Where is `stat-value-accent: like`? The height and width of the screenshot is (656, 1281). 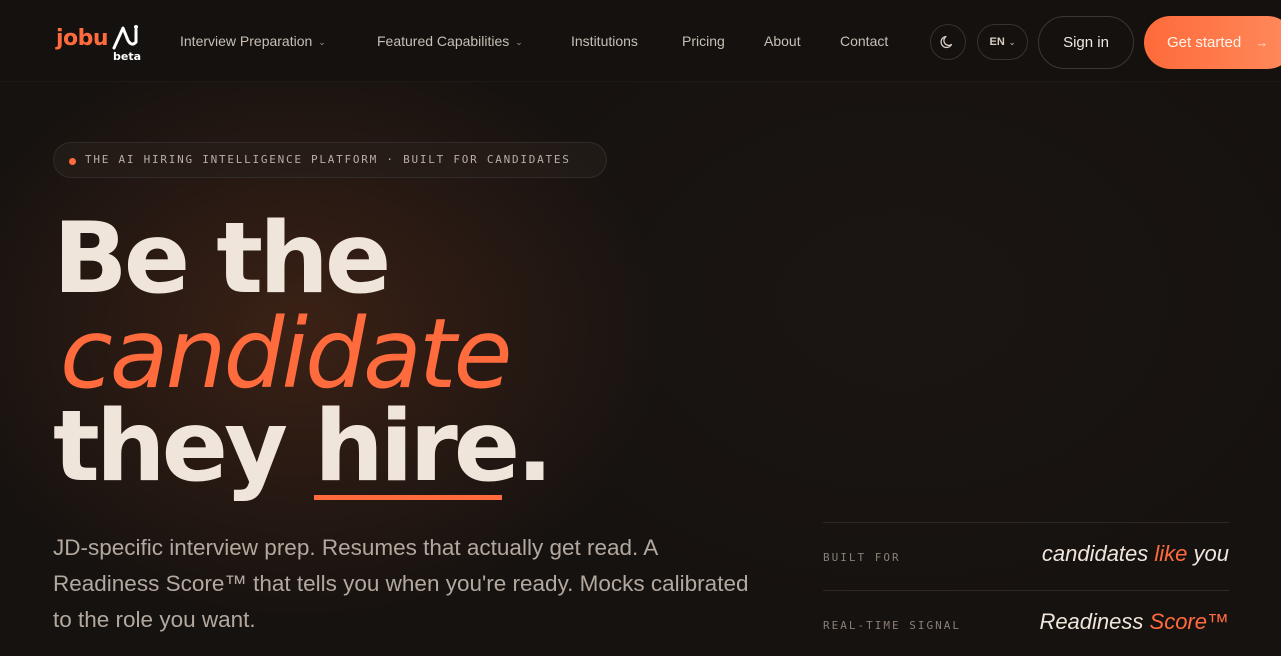
stat-value-accent: like is located at coordinates (1171, 553).